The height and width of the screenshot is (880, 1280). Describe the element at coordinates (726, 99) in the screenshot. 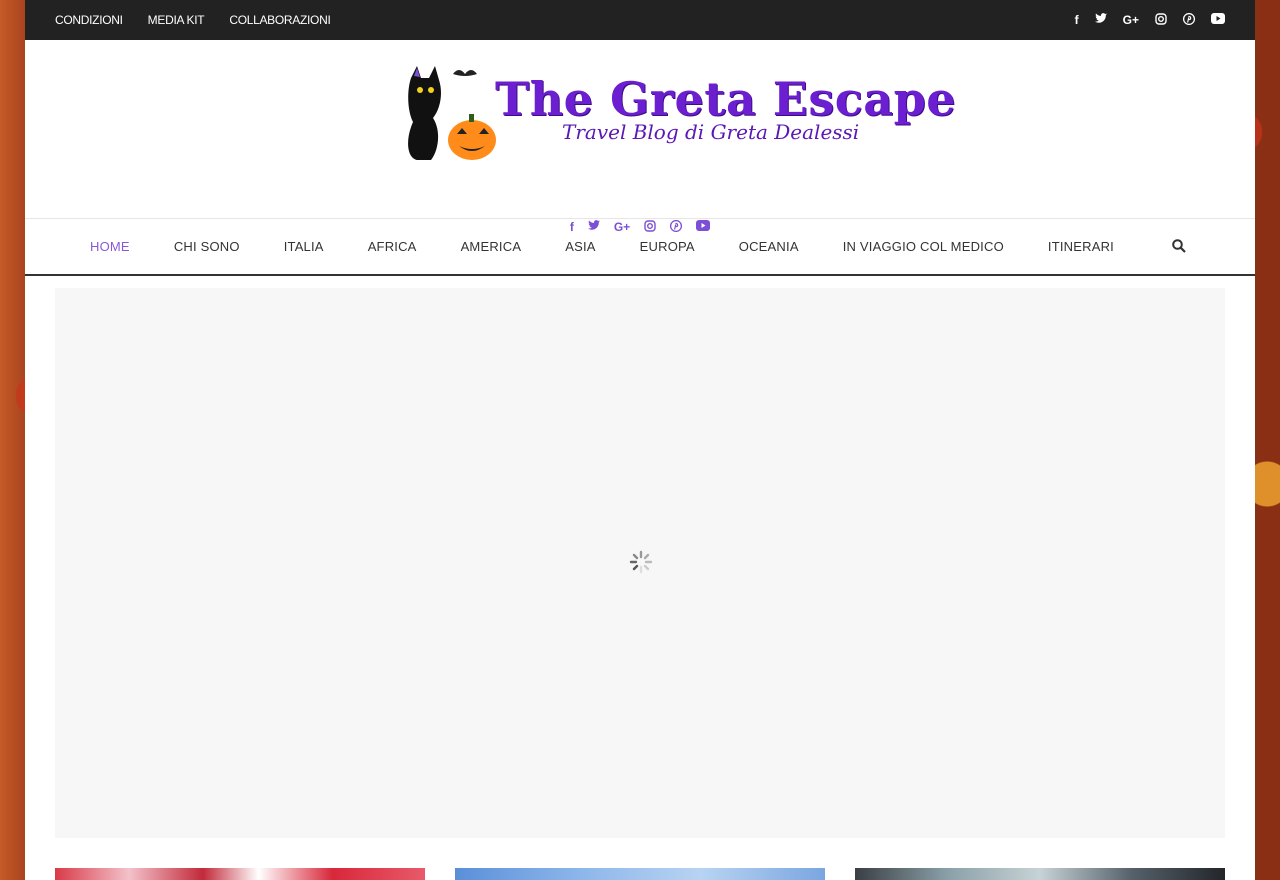

I see `logo-title: The Greta Escape` at that location.